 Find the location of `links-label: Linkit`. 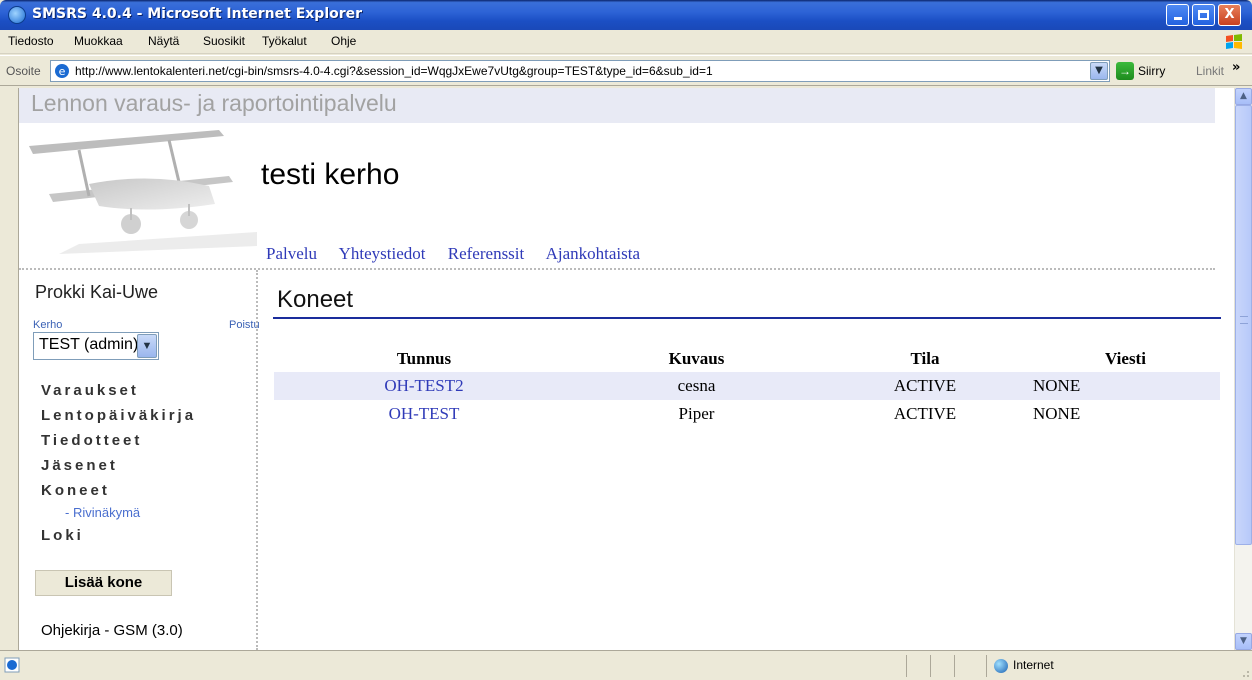

links-label: Linkit is located at coordinates (1210, 71).